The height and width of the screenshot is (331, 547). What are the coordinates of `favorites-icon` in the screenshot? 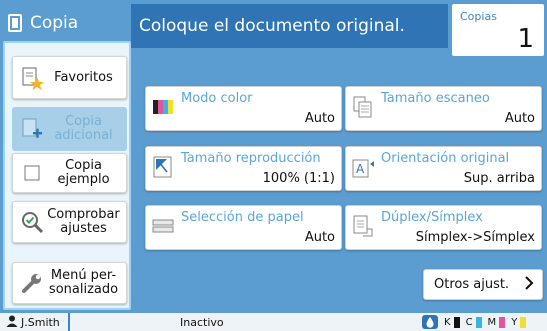 It's located at (32, 78).